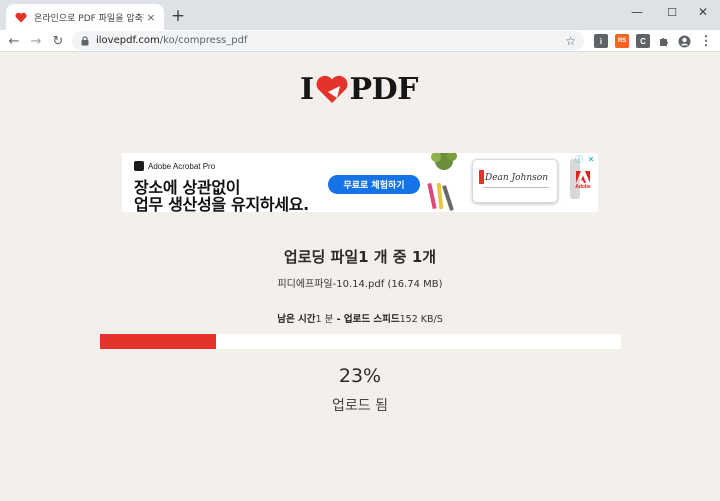 Image resolution: width=720 pixels, height=501 pixels. What do you see at coordinates (622, 41) in the screenshot?
I see `ext-rss-icon: RS` at bounding box center [622, 41].